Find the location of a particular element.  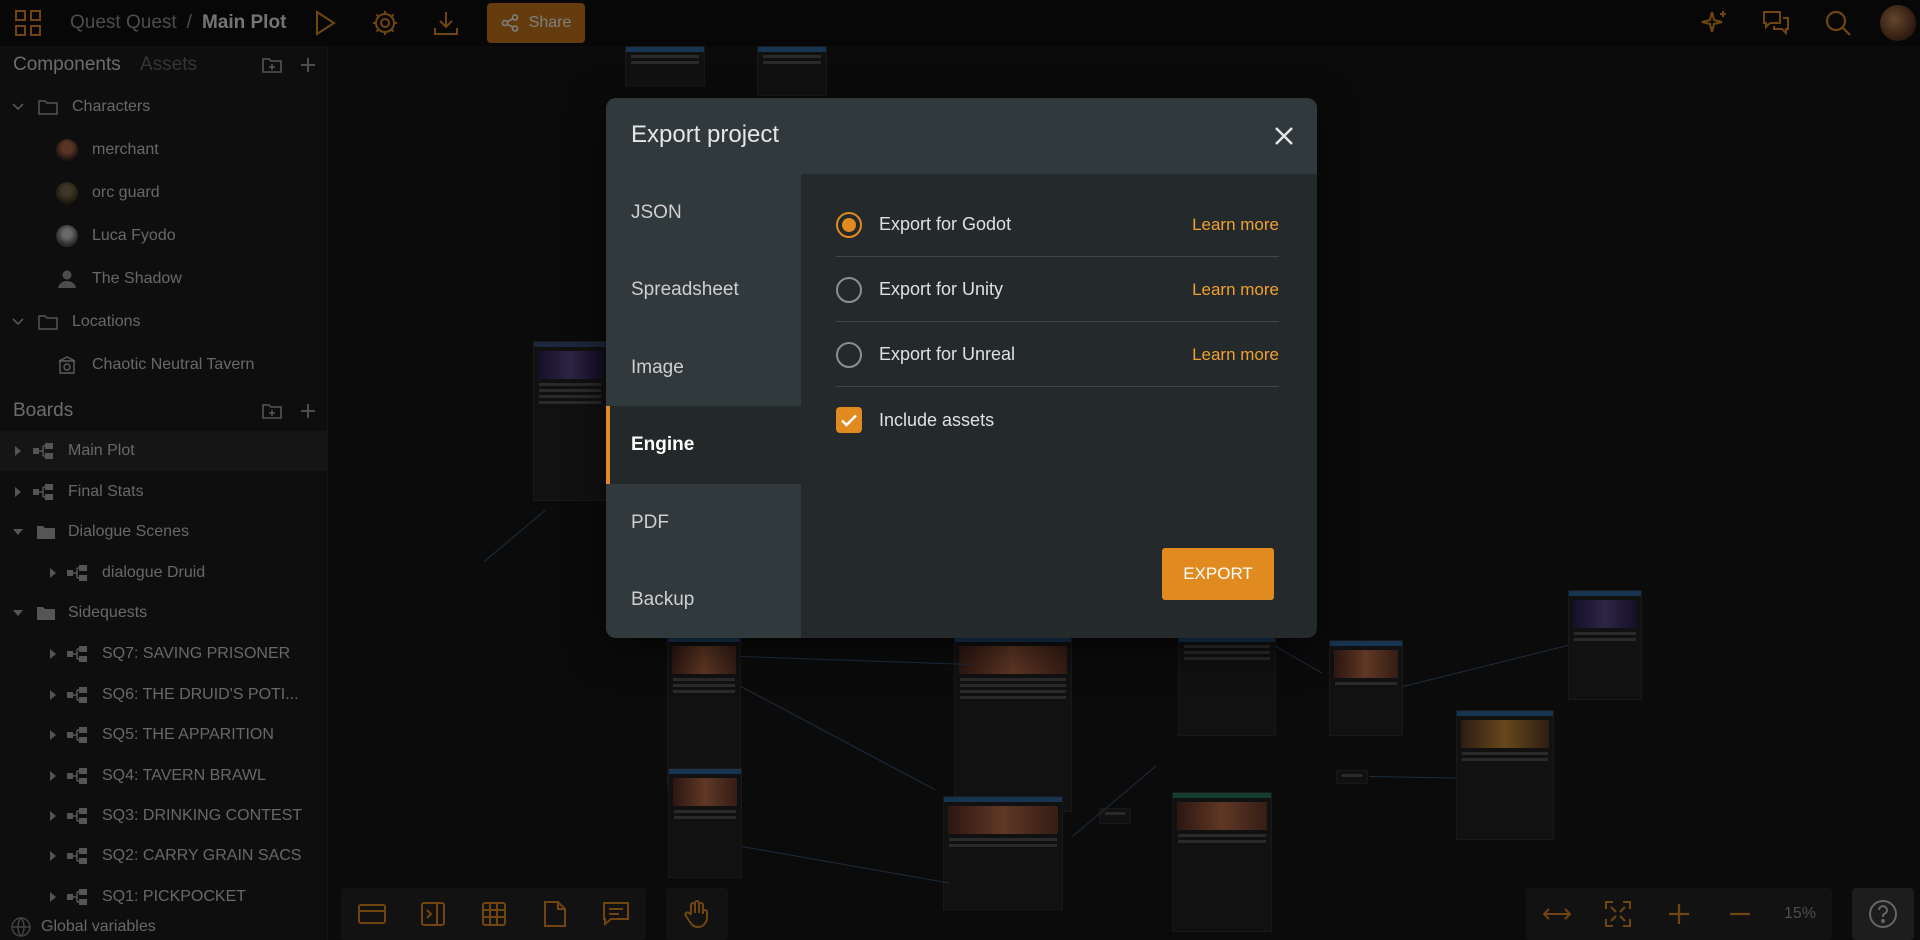

tab-engine: Engine is located at coordinates (703, 445).